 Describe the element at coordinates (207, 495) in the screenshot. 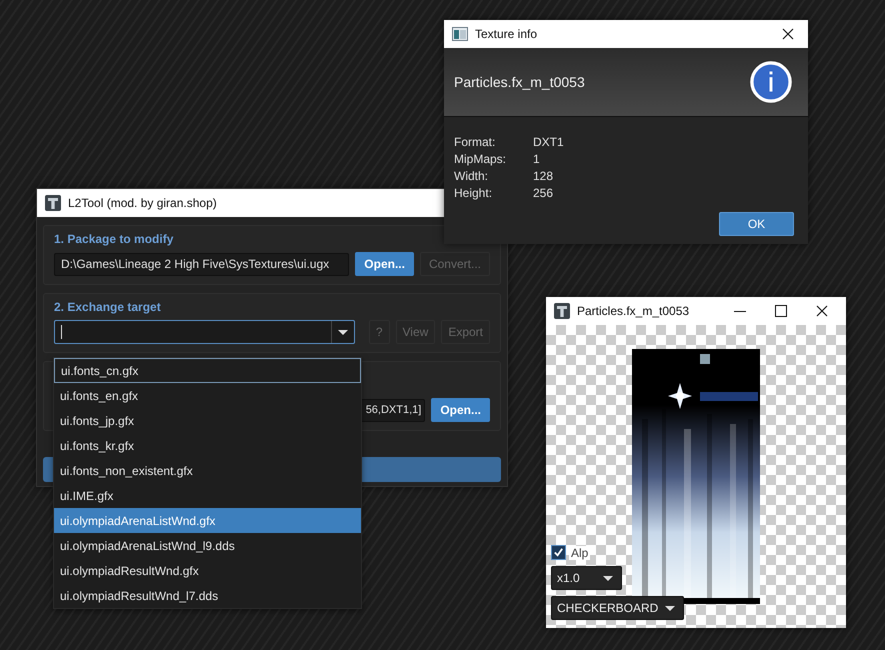

I see `dropdown-item: ui.IME.gfx` at that location.